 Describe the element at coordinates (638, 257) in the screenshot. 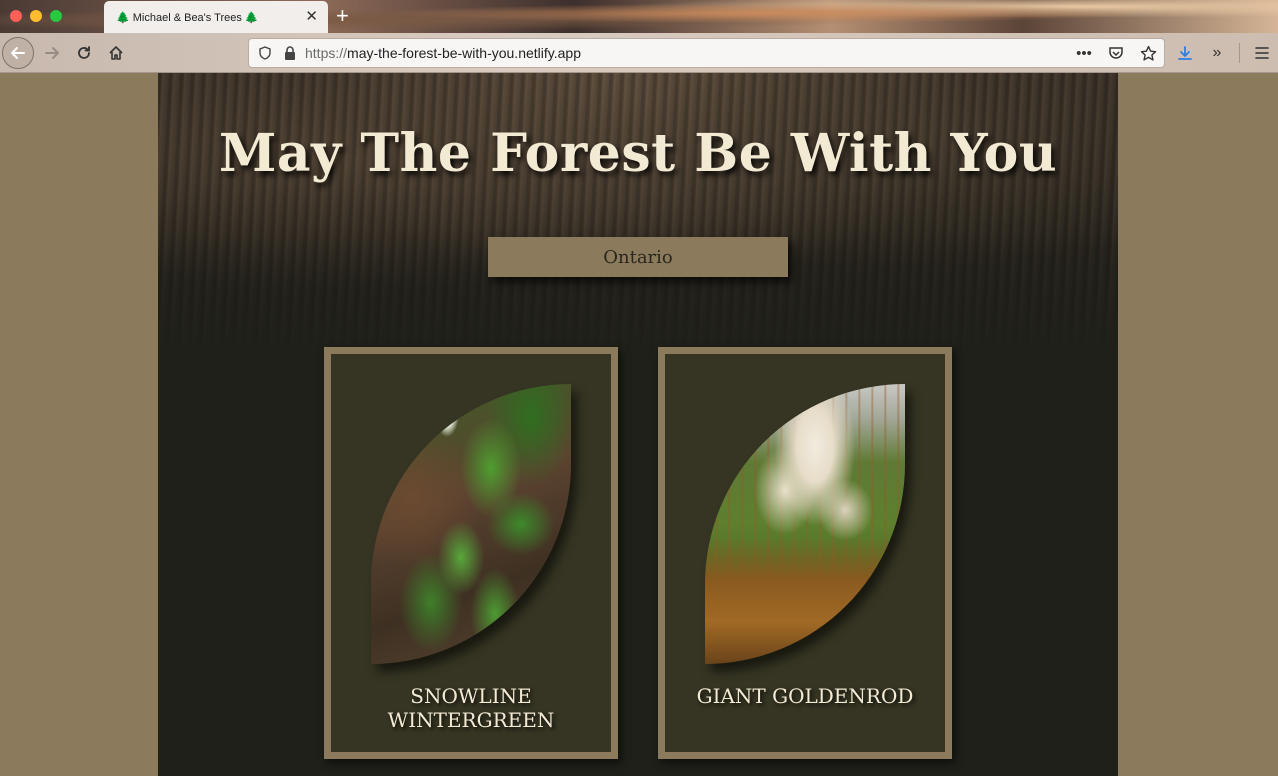

I see `region-select-button: Ontario` at that location.